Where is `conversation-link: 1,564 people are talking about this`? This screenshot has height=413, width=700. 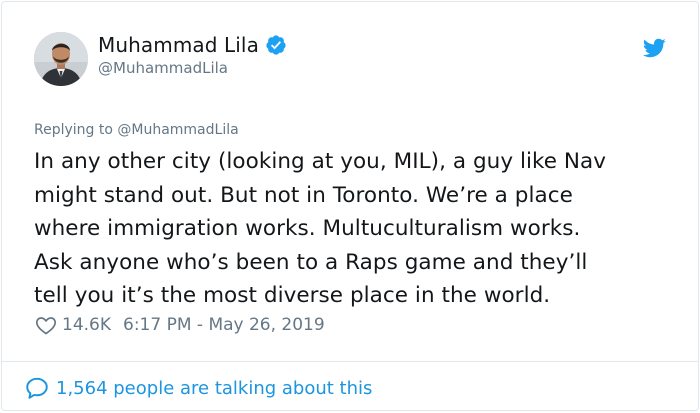
conversation-link: 1,564 people are talking about this is located at coordinates (198, 388).